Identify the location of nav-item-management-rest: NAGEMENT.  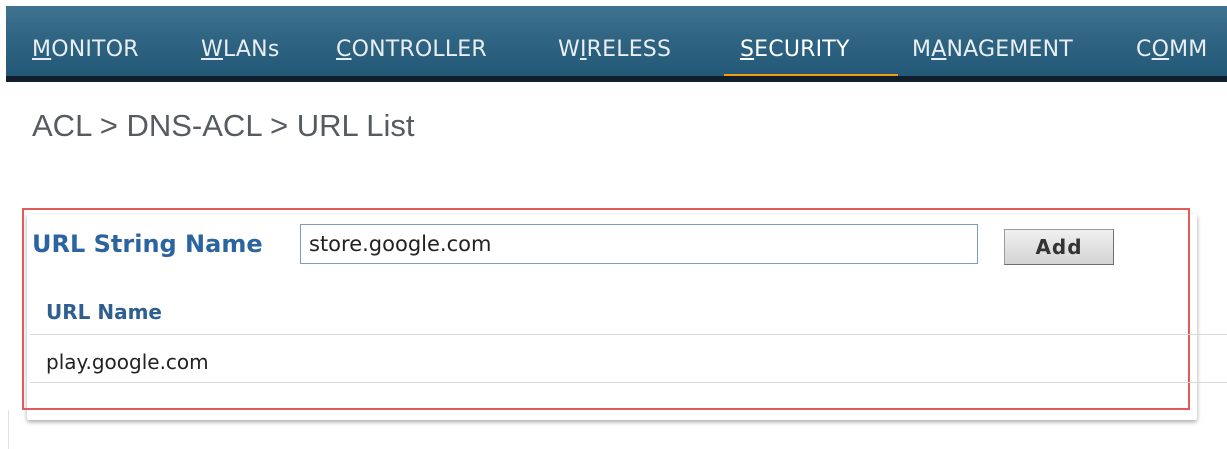
(1009, 49).